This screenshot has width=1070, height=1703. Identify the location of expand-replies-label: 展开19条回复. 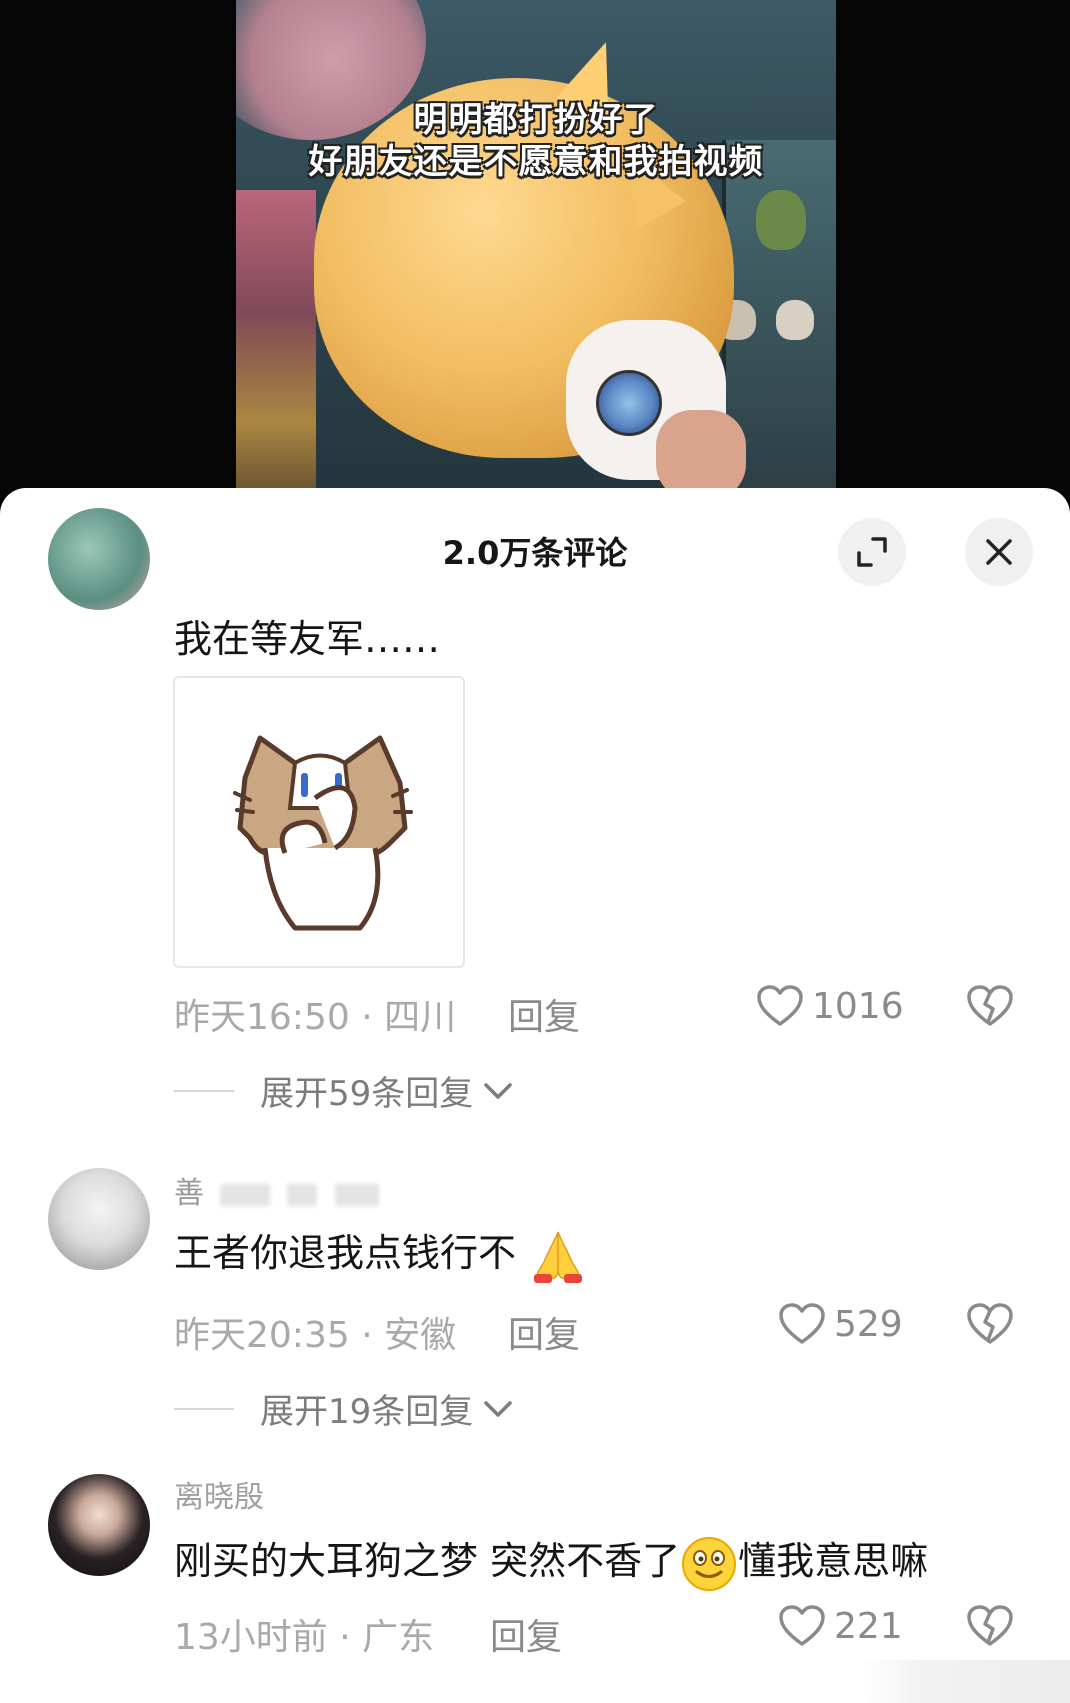
(367, 1412).